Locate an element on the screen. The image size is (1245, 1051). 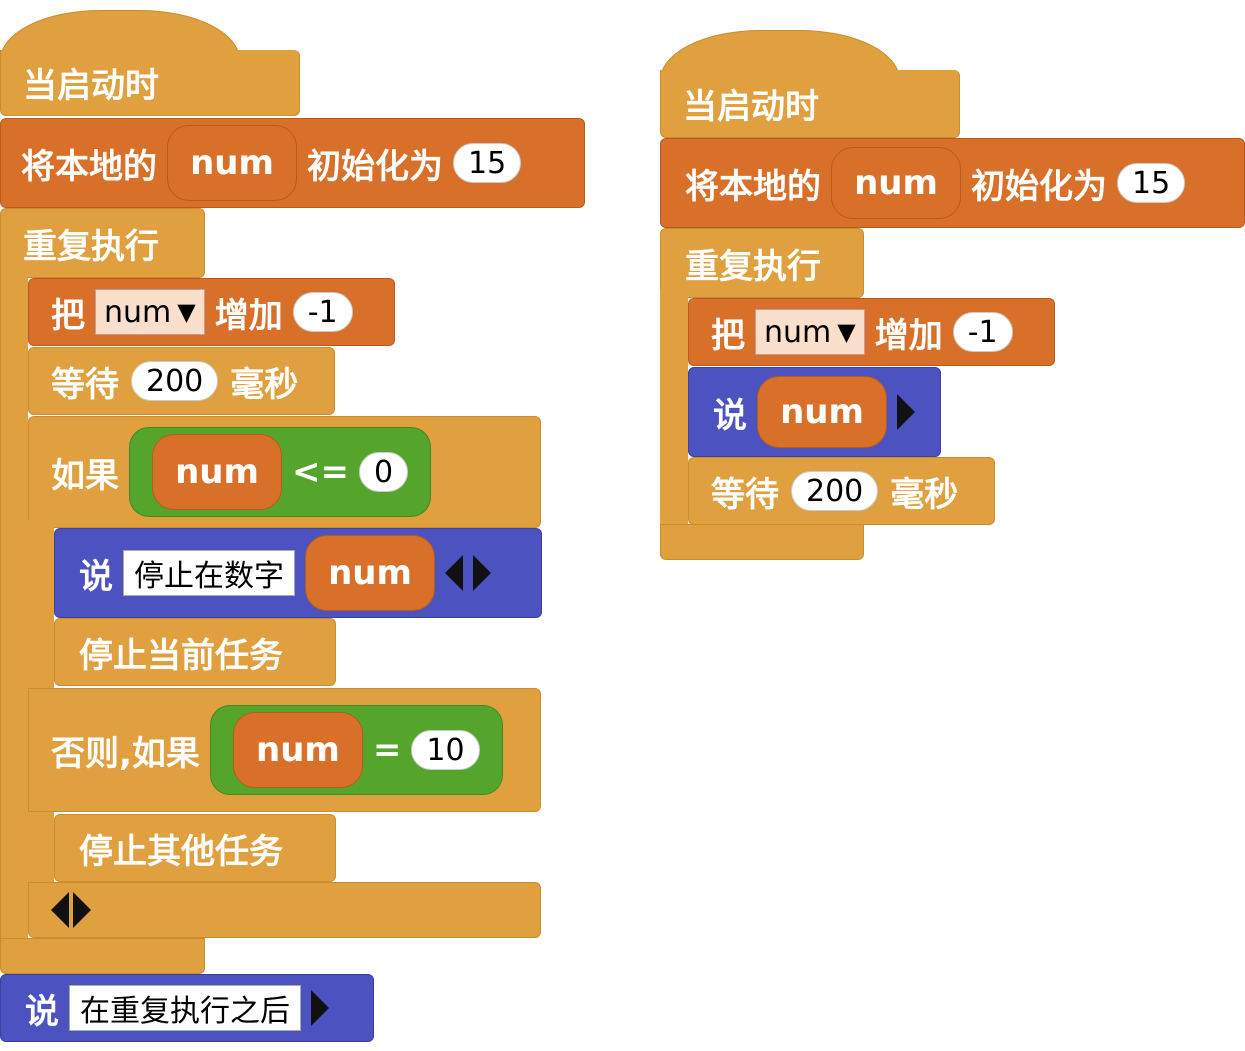
say-after-text-input: 在重复执行之后 is located at coordinates (185, 1008).